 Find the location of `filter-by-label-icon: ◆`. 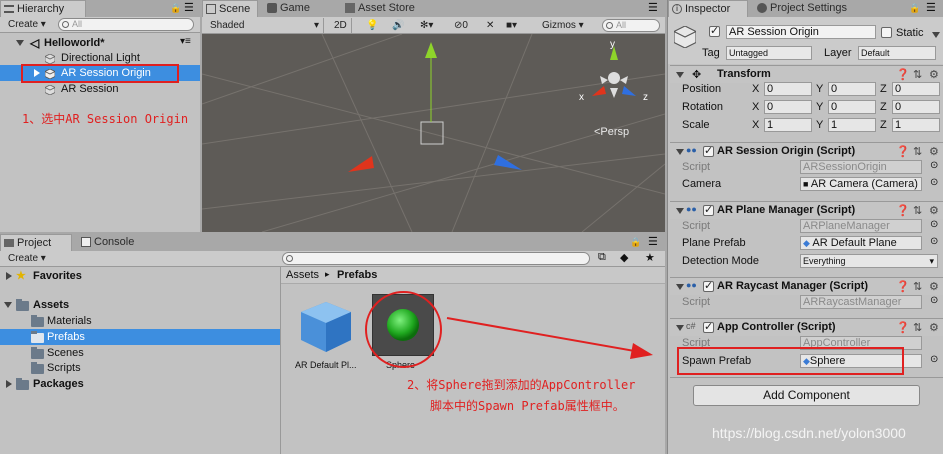

filter-by-label-icon: ◆ is located at coordinates (624, 257).